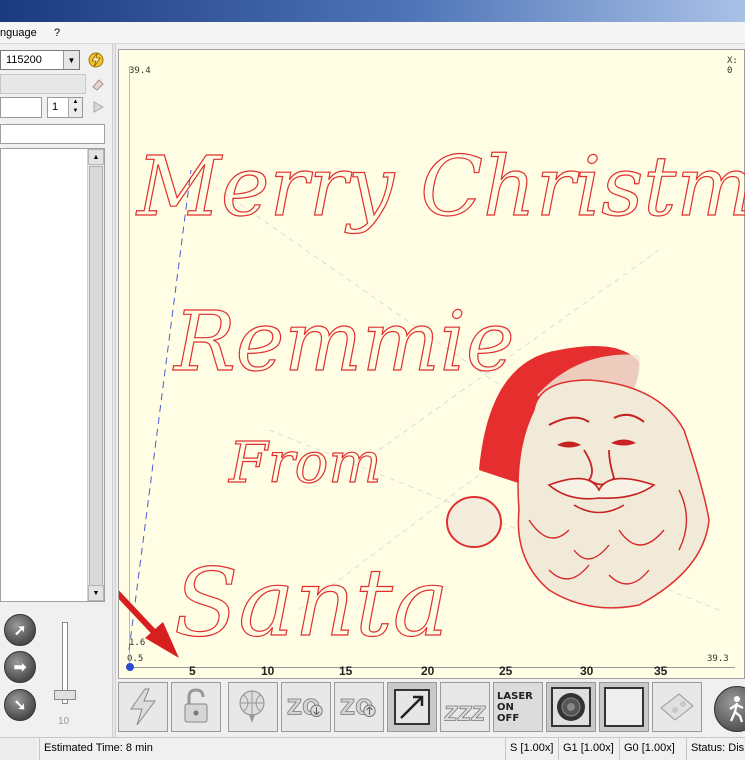  I want to click on chevron-down-icon: ▼, so click(71, 60).